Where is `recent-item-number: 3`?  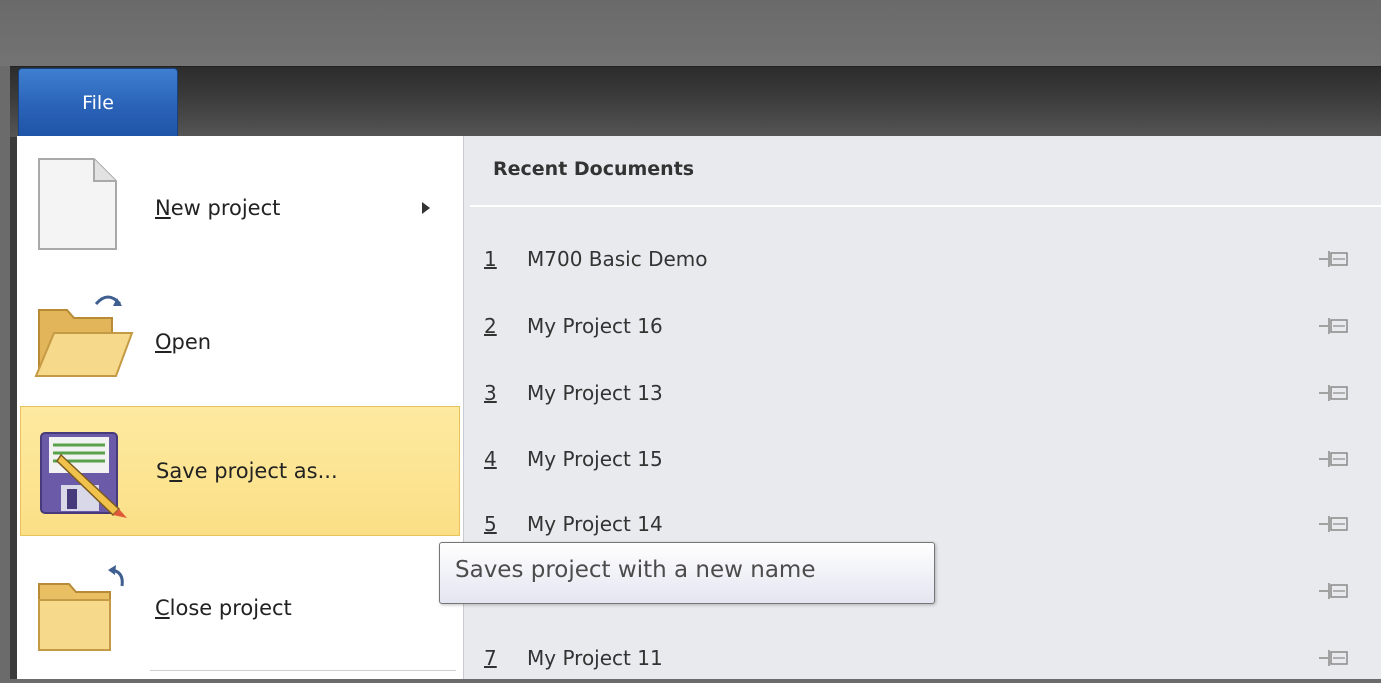 recent-item-number: 3 is located at coordinates (490, 393).